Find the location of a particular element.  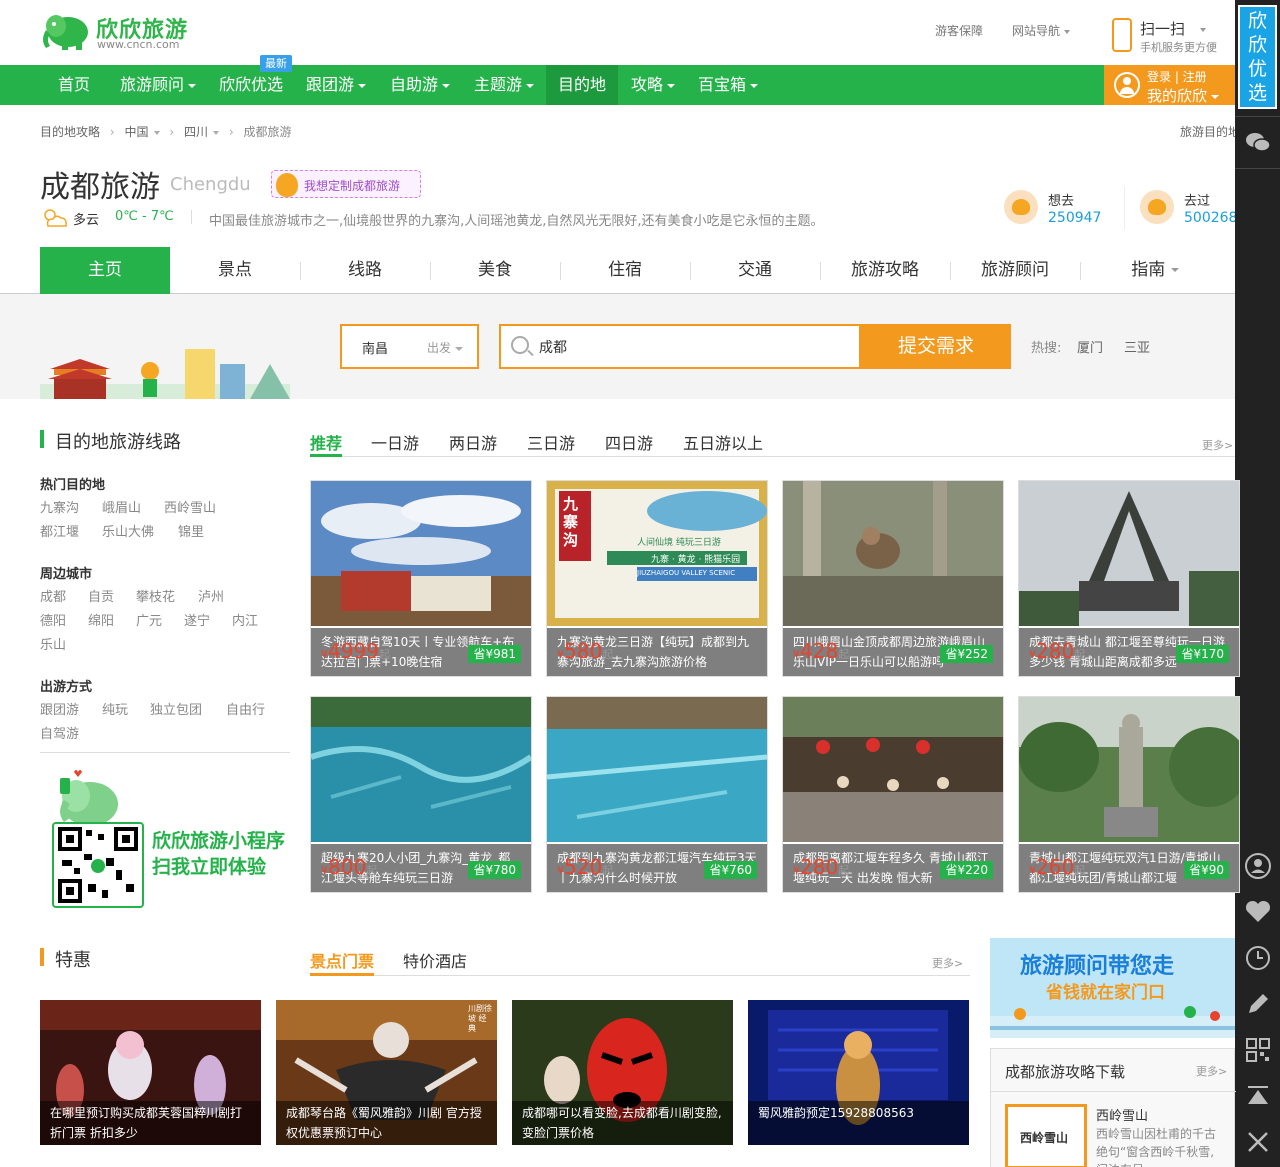

route-tab-recommended: 推荐 is located at coordinates (326, 442).